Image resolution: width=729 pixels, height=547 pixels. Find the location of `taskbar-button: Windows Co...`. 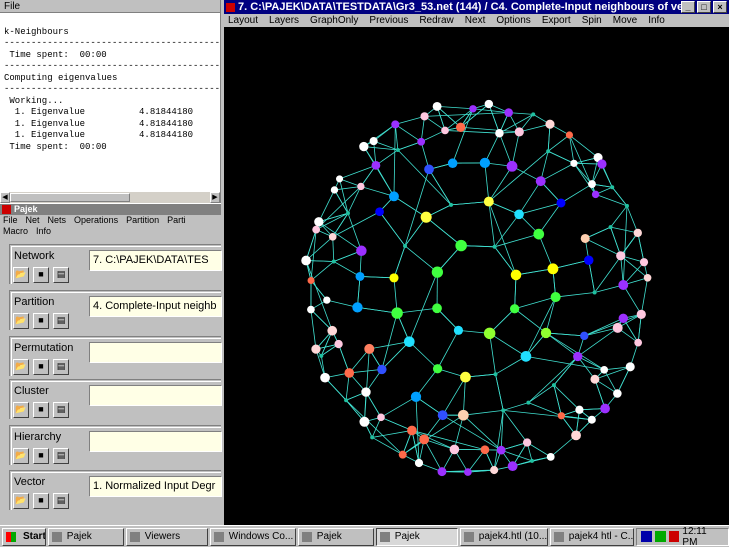

taskbar-button: Windows Co... is located at coordinates (252, 536).